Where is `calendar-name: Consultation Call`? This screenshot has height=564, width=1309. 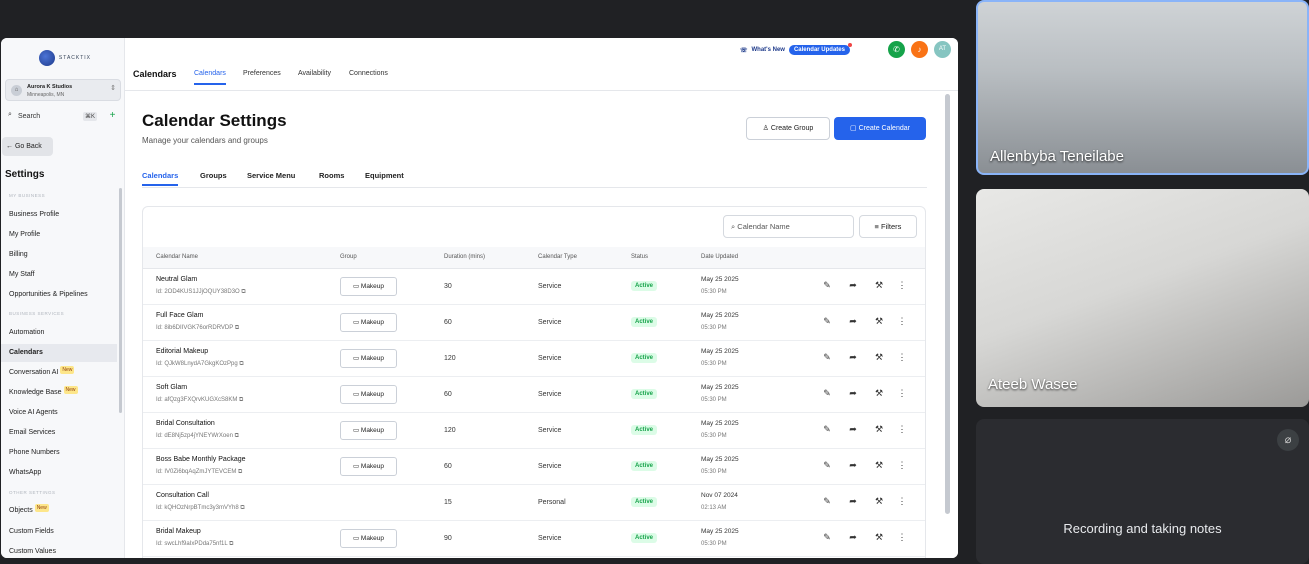
calendar-name: Consultation Call is located at coordinates (182, 495).